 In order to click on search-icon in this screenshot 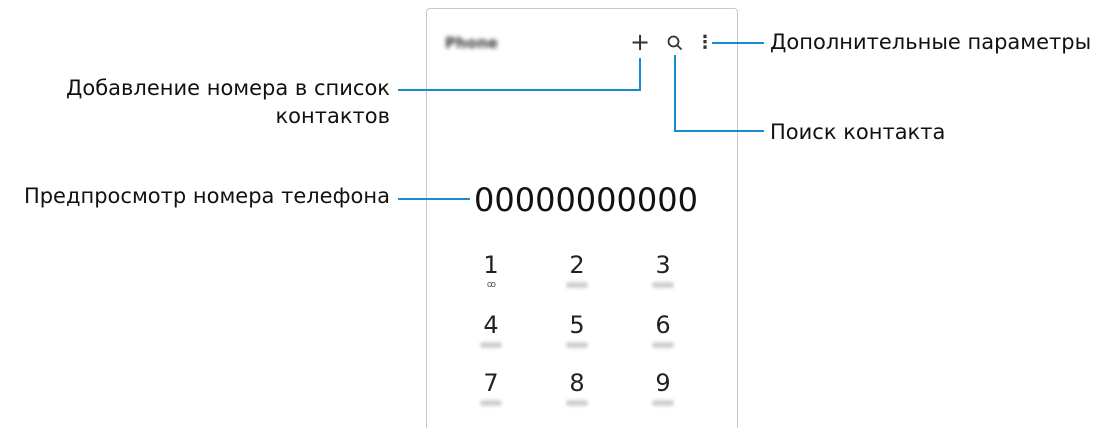, I will do `click(674, 42)`.